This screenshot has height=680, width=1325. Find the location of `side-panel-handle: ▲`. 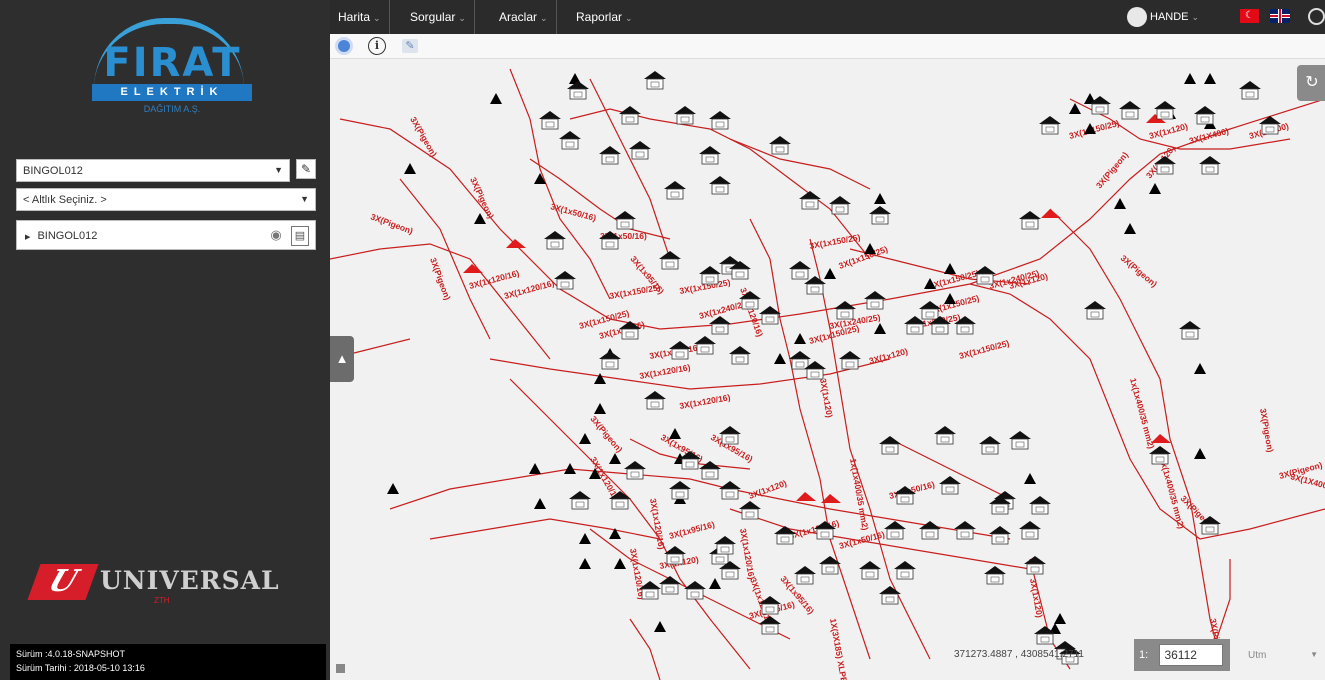

side-panel-handle: ▲ is located at coordinates (342, 359).